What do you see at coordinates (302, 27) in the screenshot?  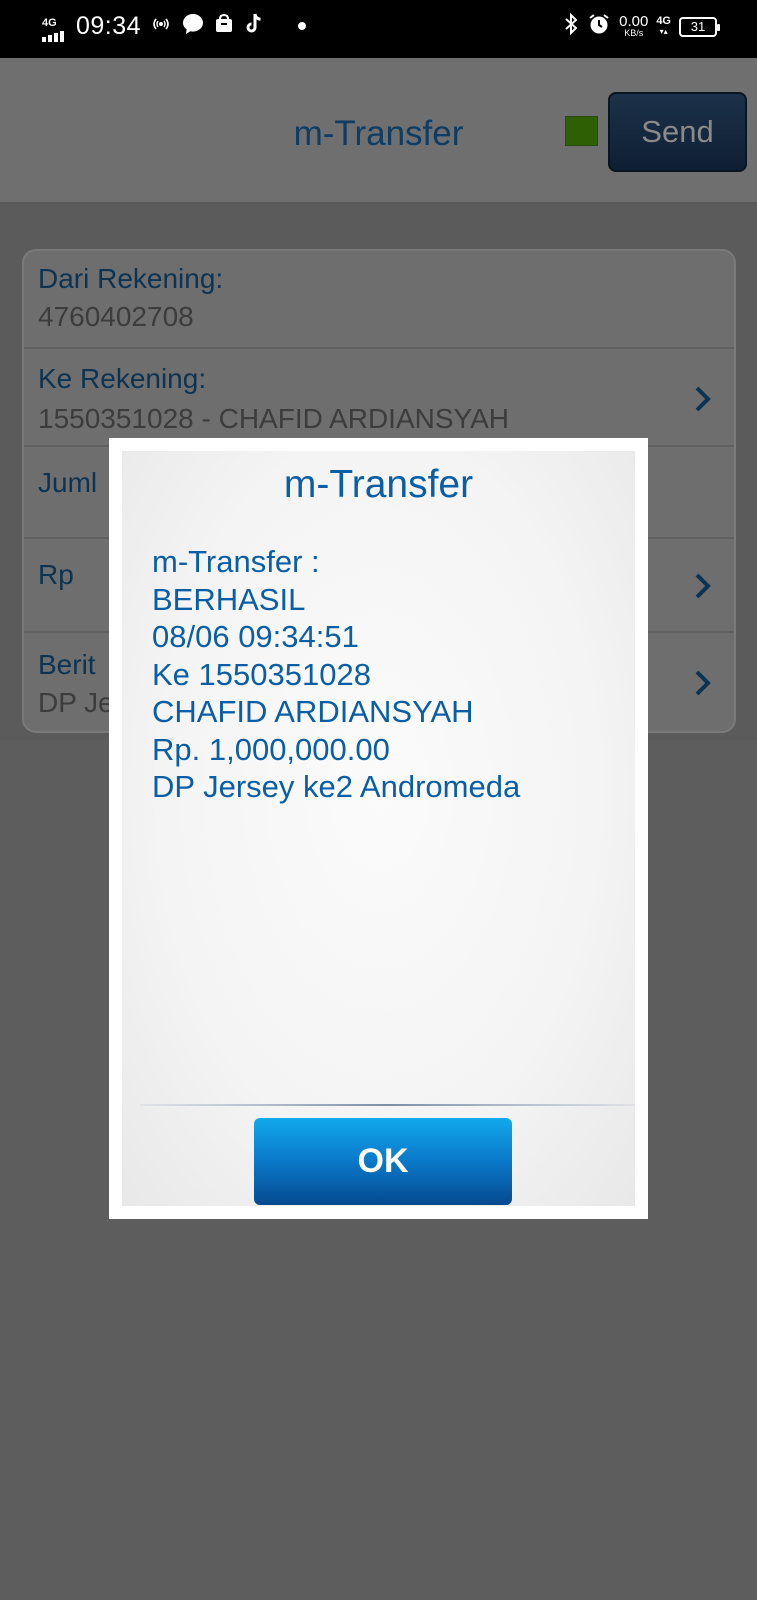 I see `dot-icon` at bounding box center [302, 27].